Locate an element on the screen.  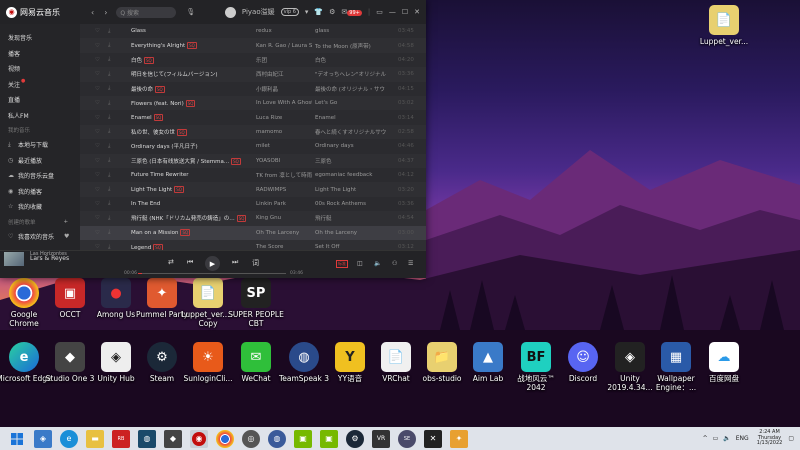
song-album: glass is located at coordinates (355, 31).